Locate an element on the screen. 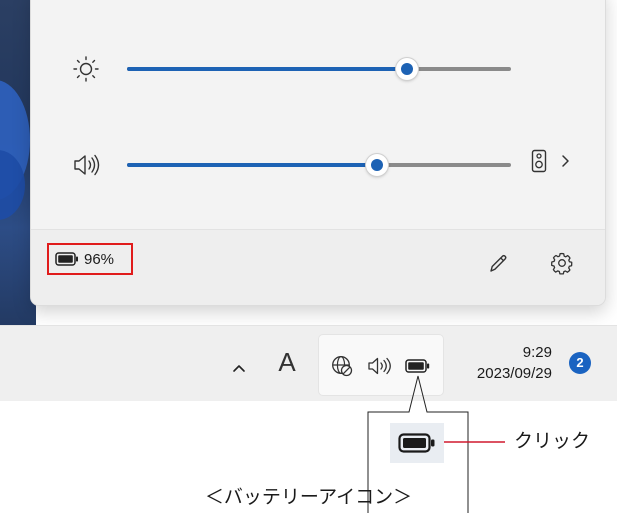 Image resolution: width=617 pixels, height=513 pixels. gear-icon is located at coordinates (562, 263).